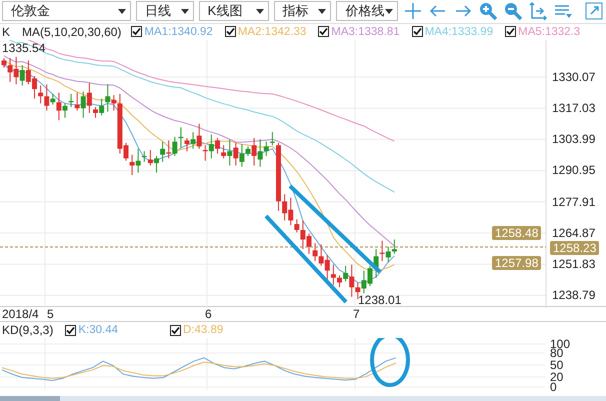 This screenshot has height=401, width=606. What do you see at coordinates (549, 32) in the screenshot?
I see `indicator-value: MA5:1332.3` at bounding box center [549, 32].